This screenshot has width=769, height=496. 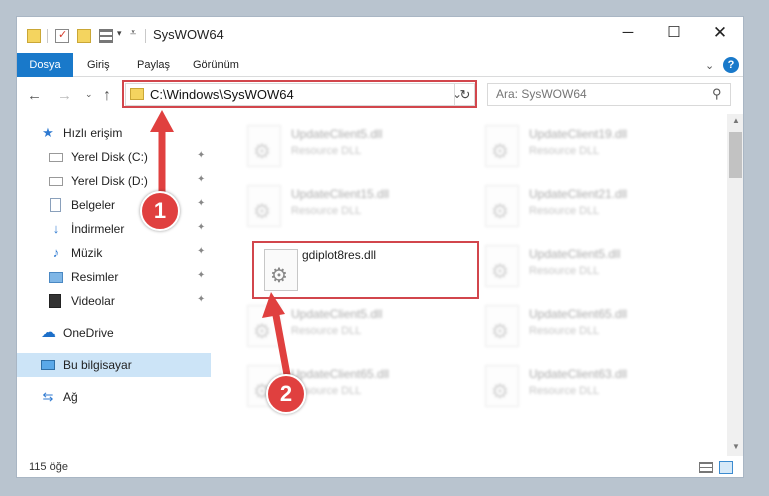 I want to click on forward-button: →, so click(x=64, y=95).